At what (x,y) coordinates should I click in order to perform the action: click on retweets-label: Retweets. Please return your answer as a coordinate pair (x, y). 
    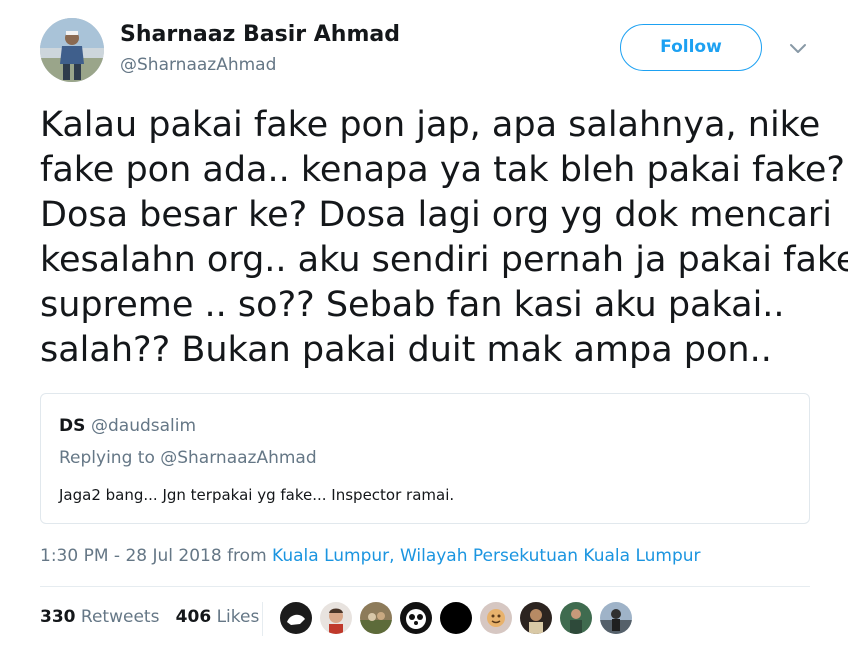
    Looking at the image, I should click on (120, 617).